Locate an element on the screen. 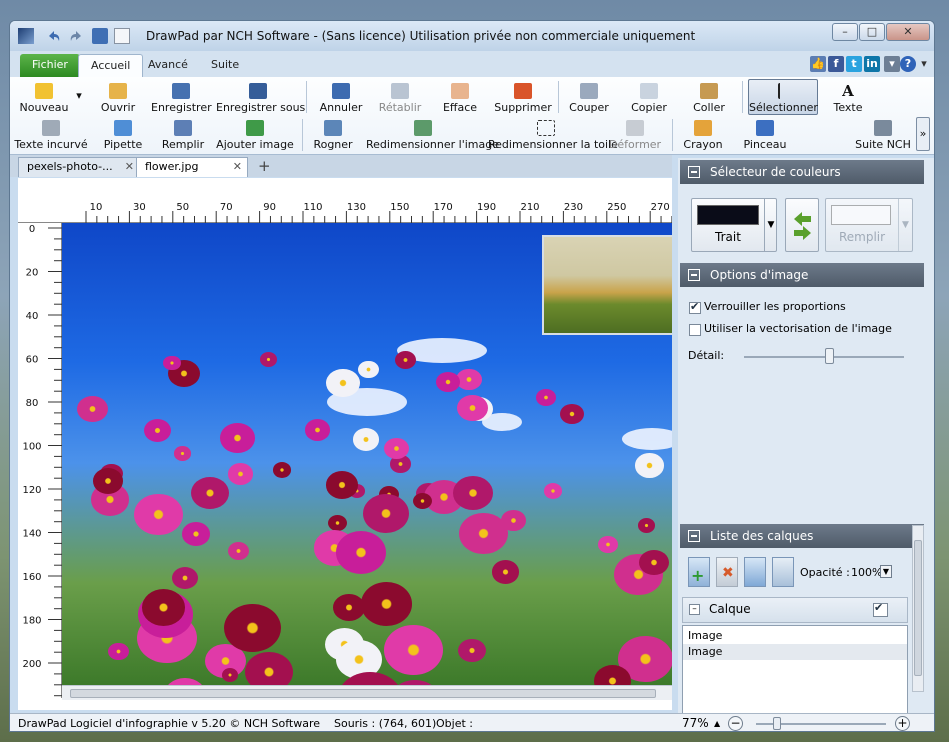 The image size is (949, 742). save-quick-icon is located at coordinates (100, 36).